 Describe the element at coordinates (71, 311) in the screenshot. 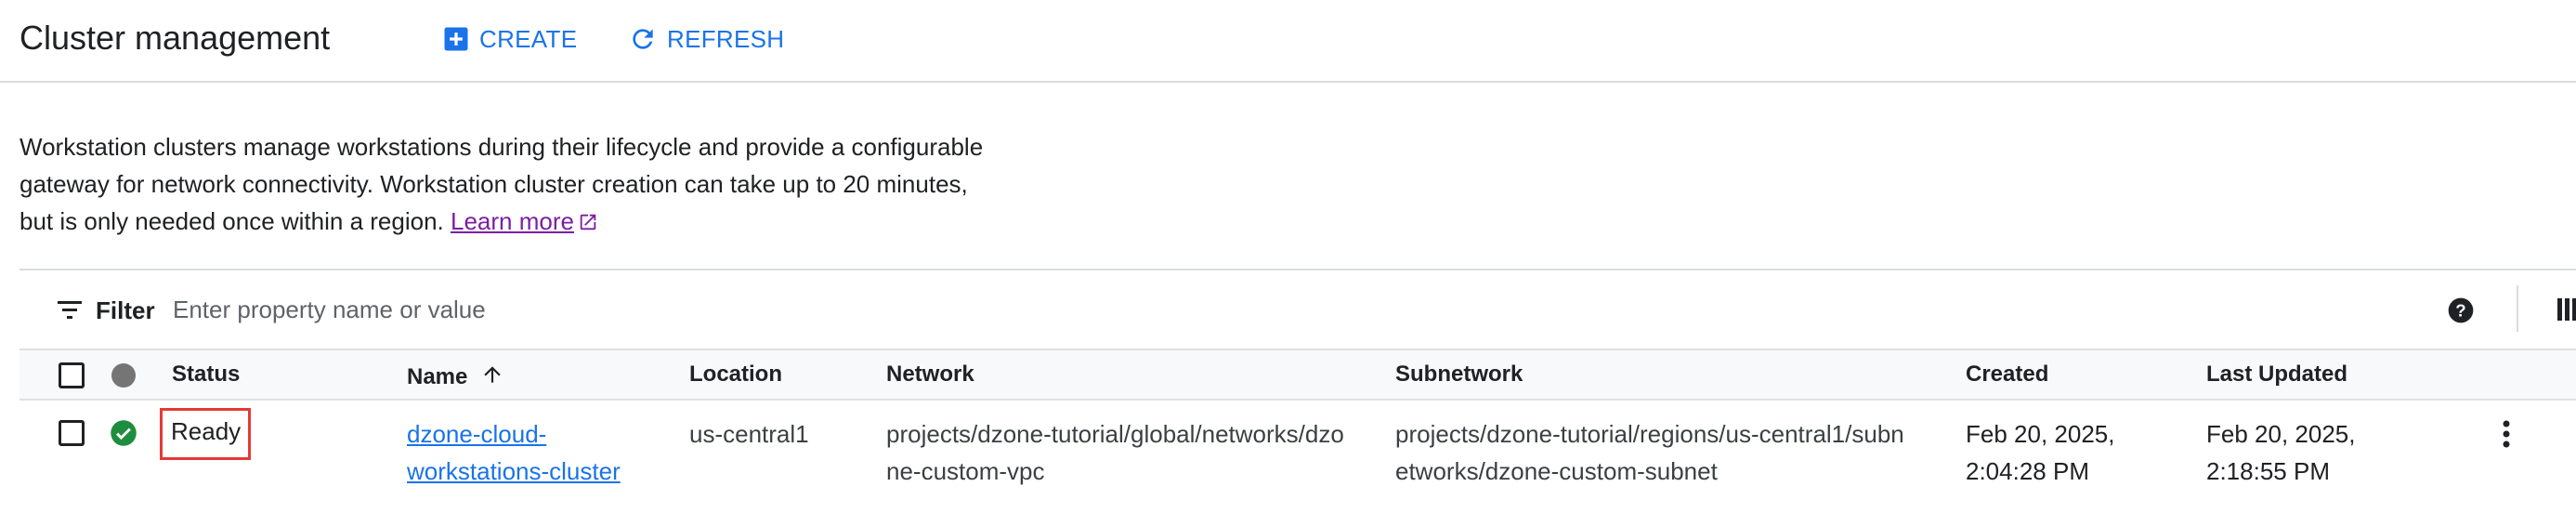

I see `filter-list-icon` at that location.